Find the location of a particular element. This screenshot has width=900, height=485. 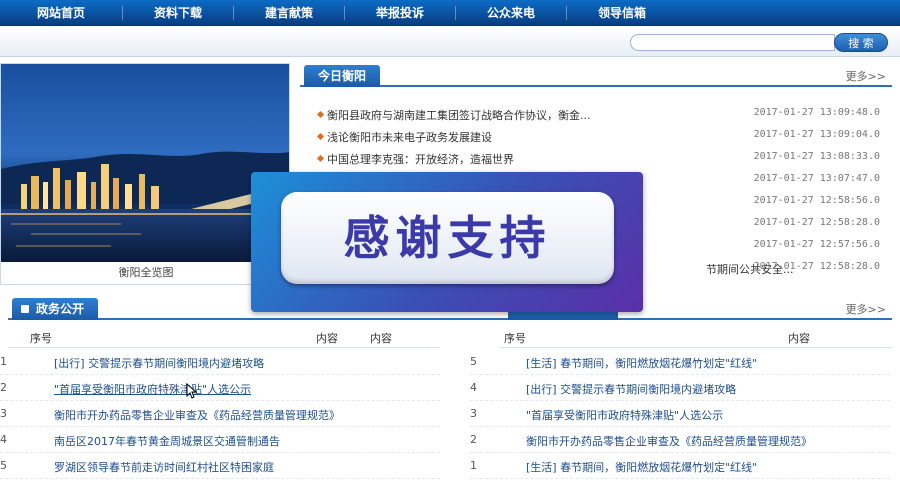

list-item: 3 "首届享受衡阳市政府特殊津贴"人选公示 is located at coordinates (680, 414).